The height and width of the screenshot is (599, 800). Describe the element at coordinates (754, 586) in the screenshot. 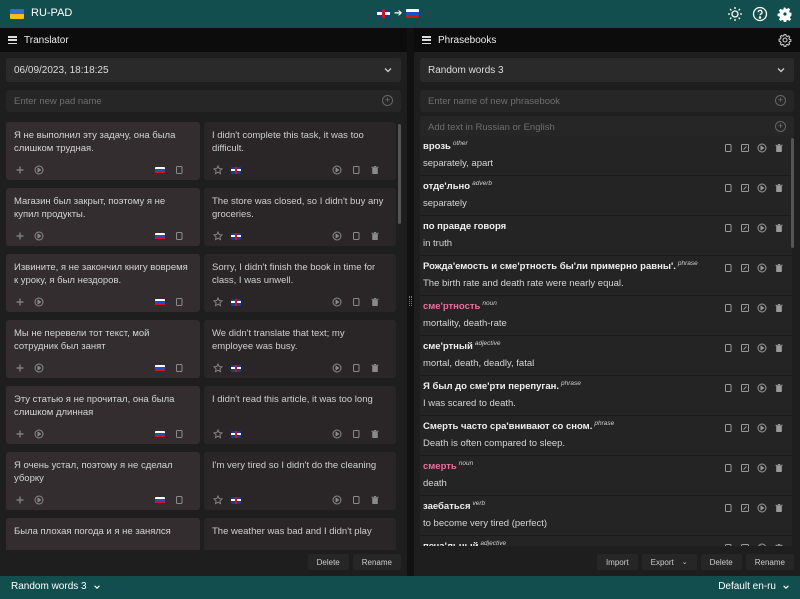

I see `profile-selector: Default en-ru` at that location.